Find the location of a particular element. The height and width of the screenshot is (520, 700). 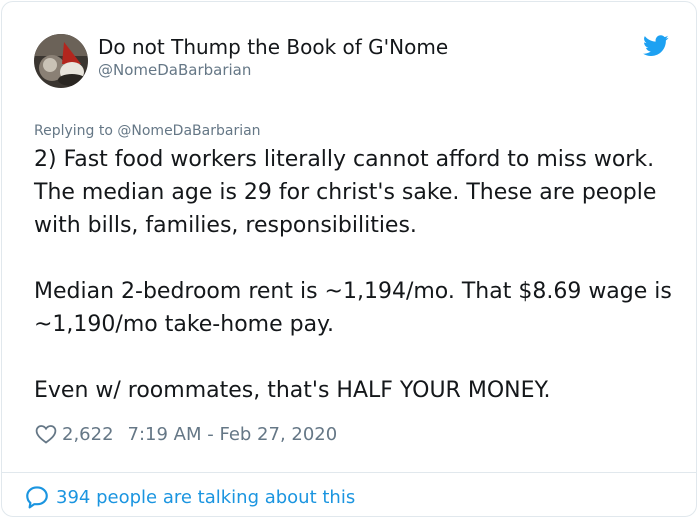

replying-to-prefix: Replying to is located at coordinates (76, 131).